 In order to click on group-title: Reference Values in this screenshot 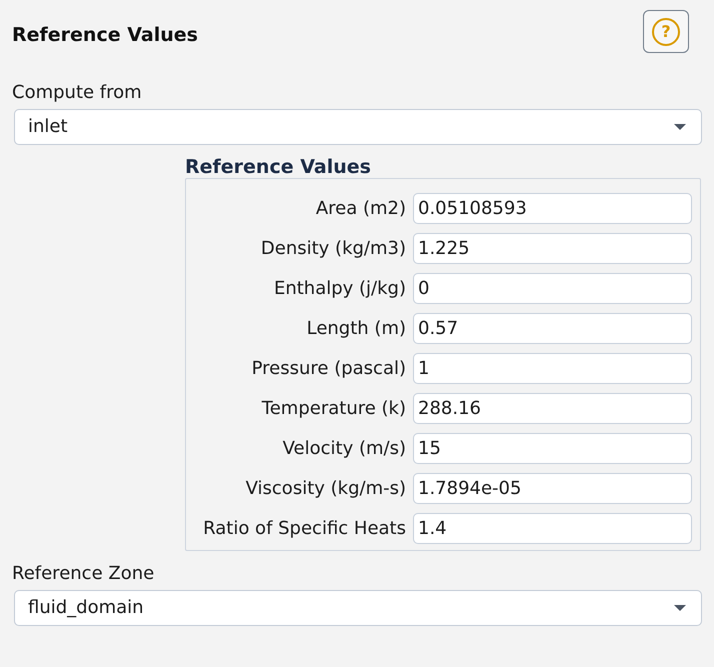, I will do `click(278, 167)`.